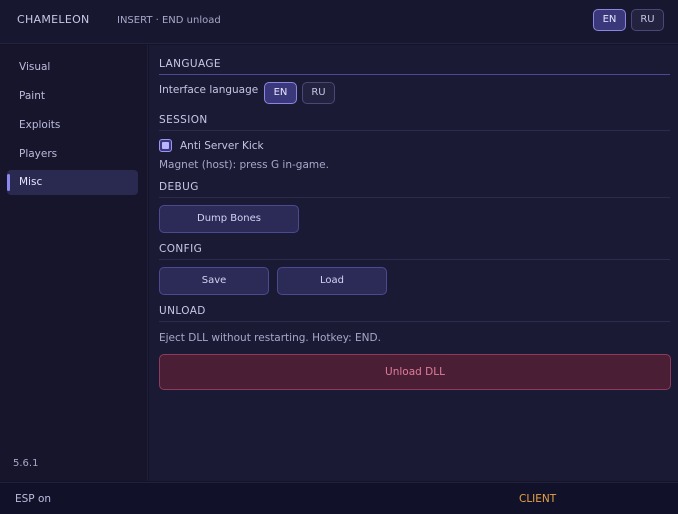 This screenshot has width=678, height=514. I want to click on unload-dll-button: Unload DLL, so click(415, 372).